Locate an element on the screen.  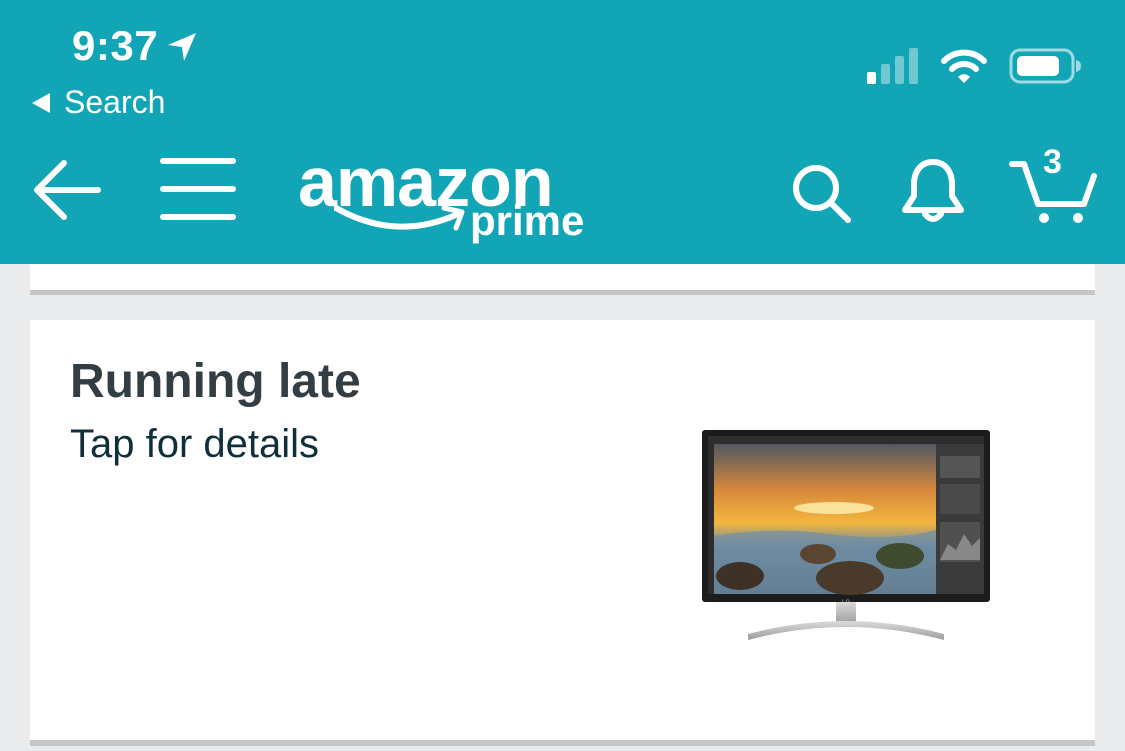
status-time: 9:37 is located at coordinates (135, 46).